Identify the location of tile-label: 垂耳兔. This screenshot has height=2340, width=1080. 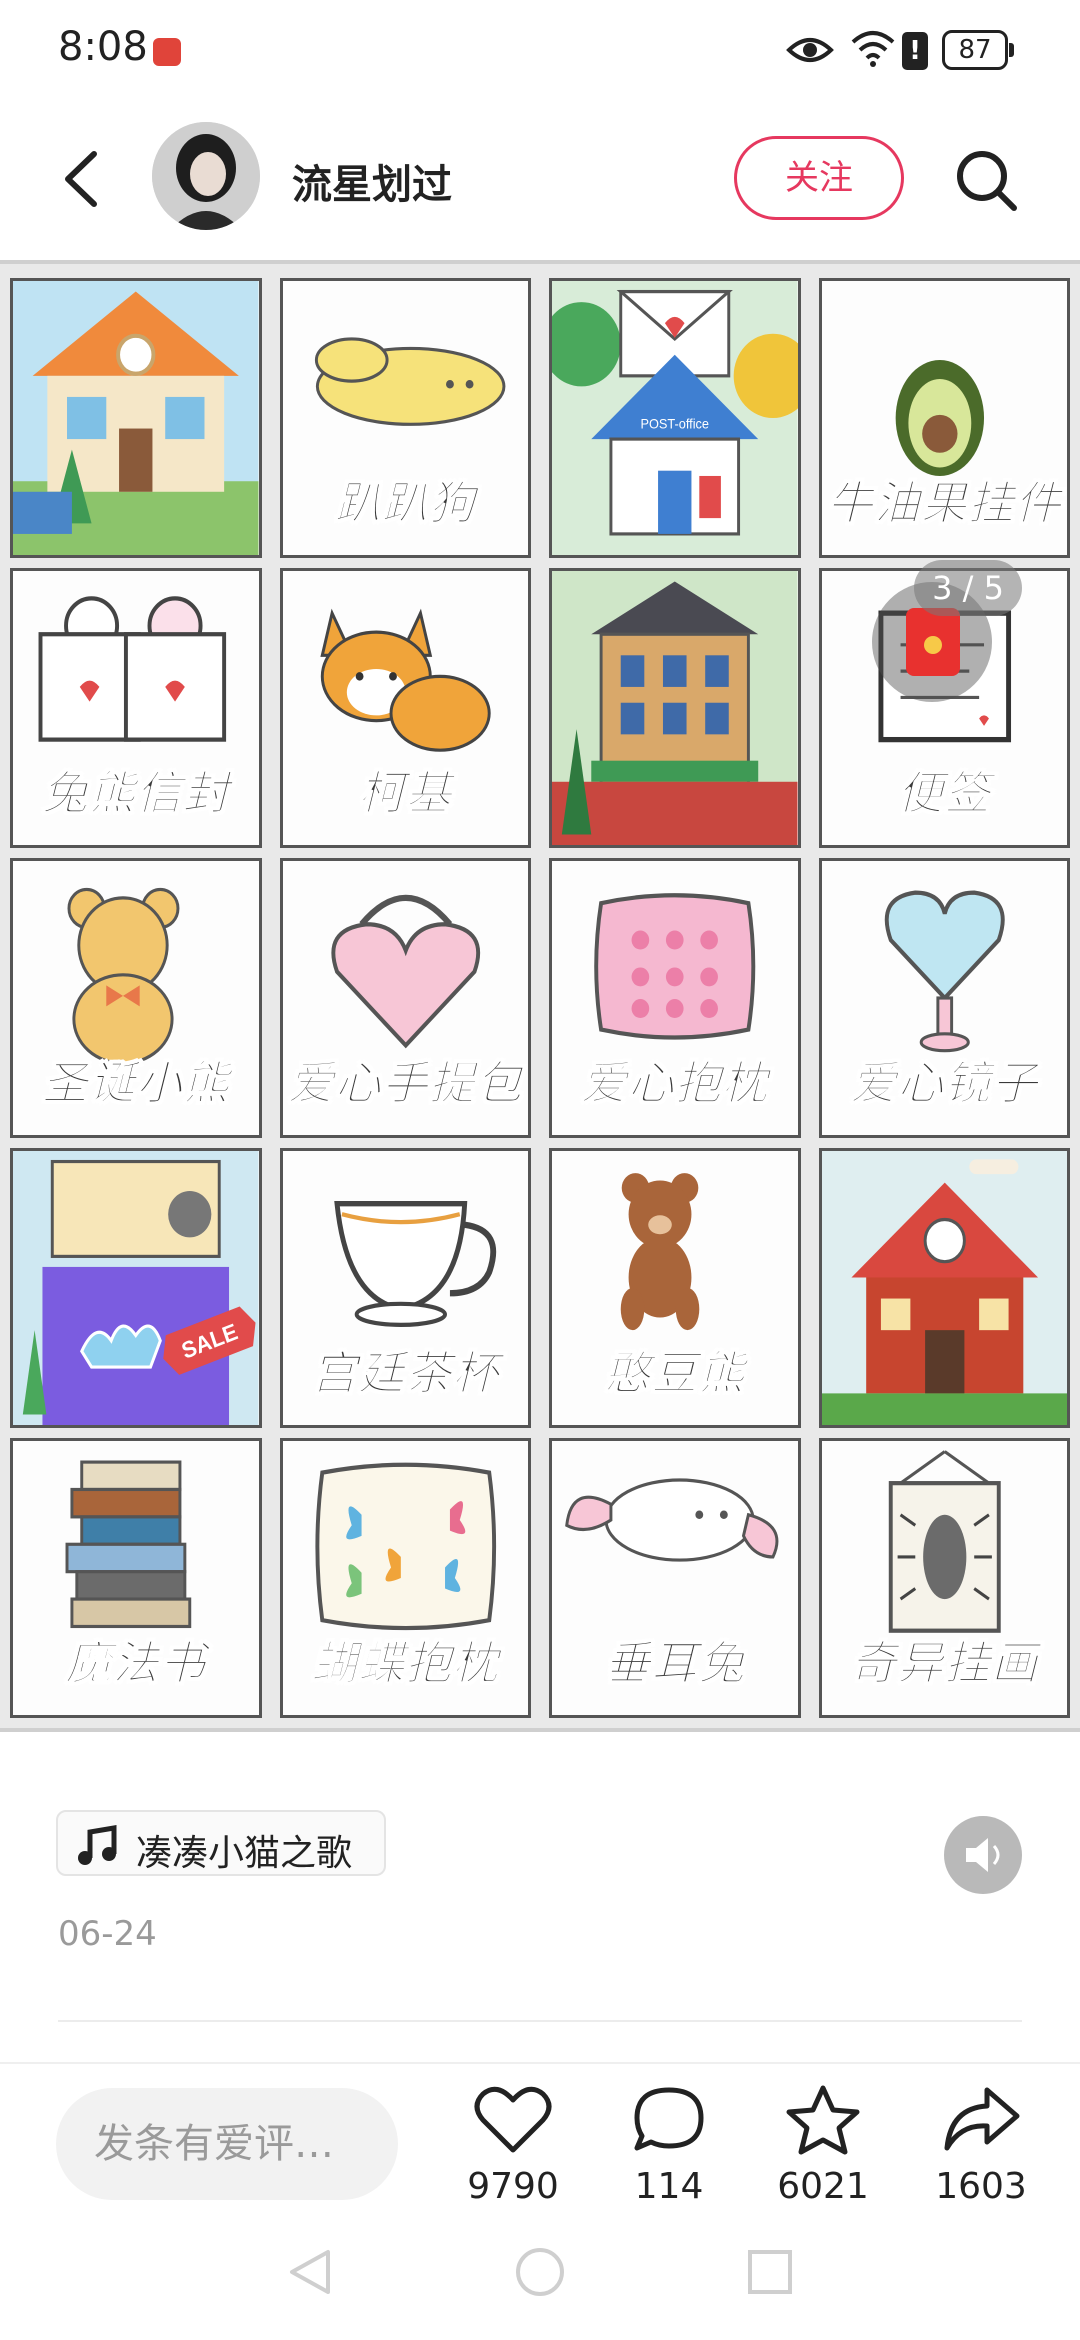
(675, 1663).